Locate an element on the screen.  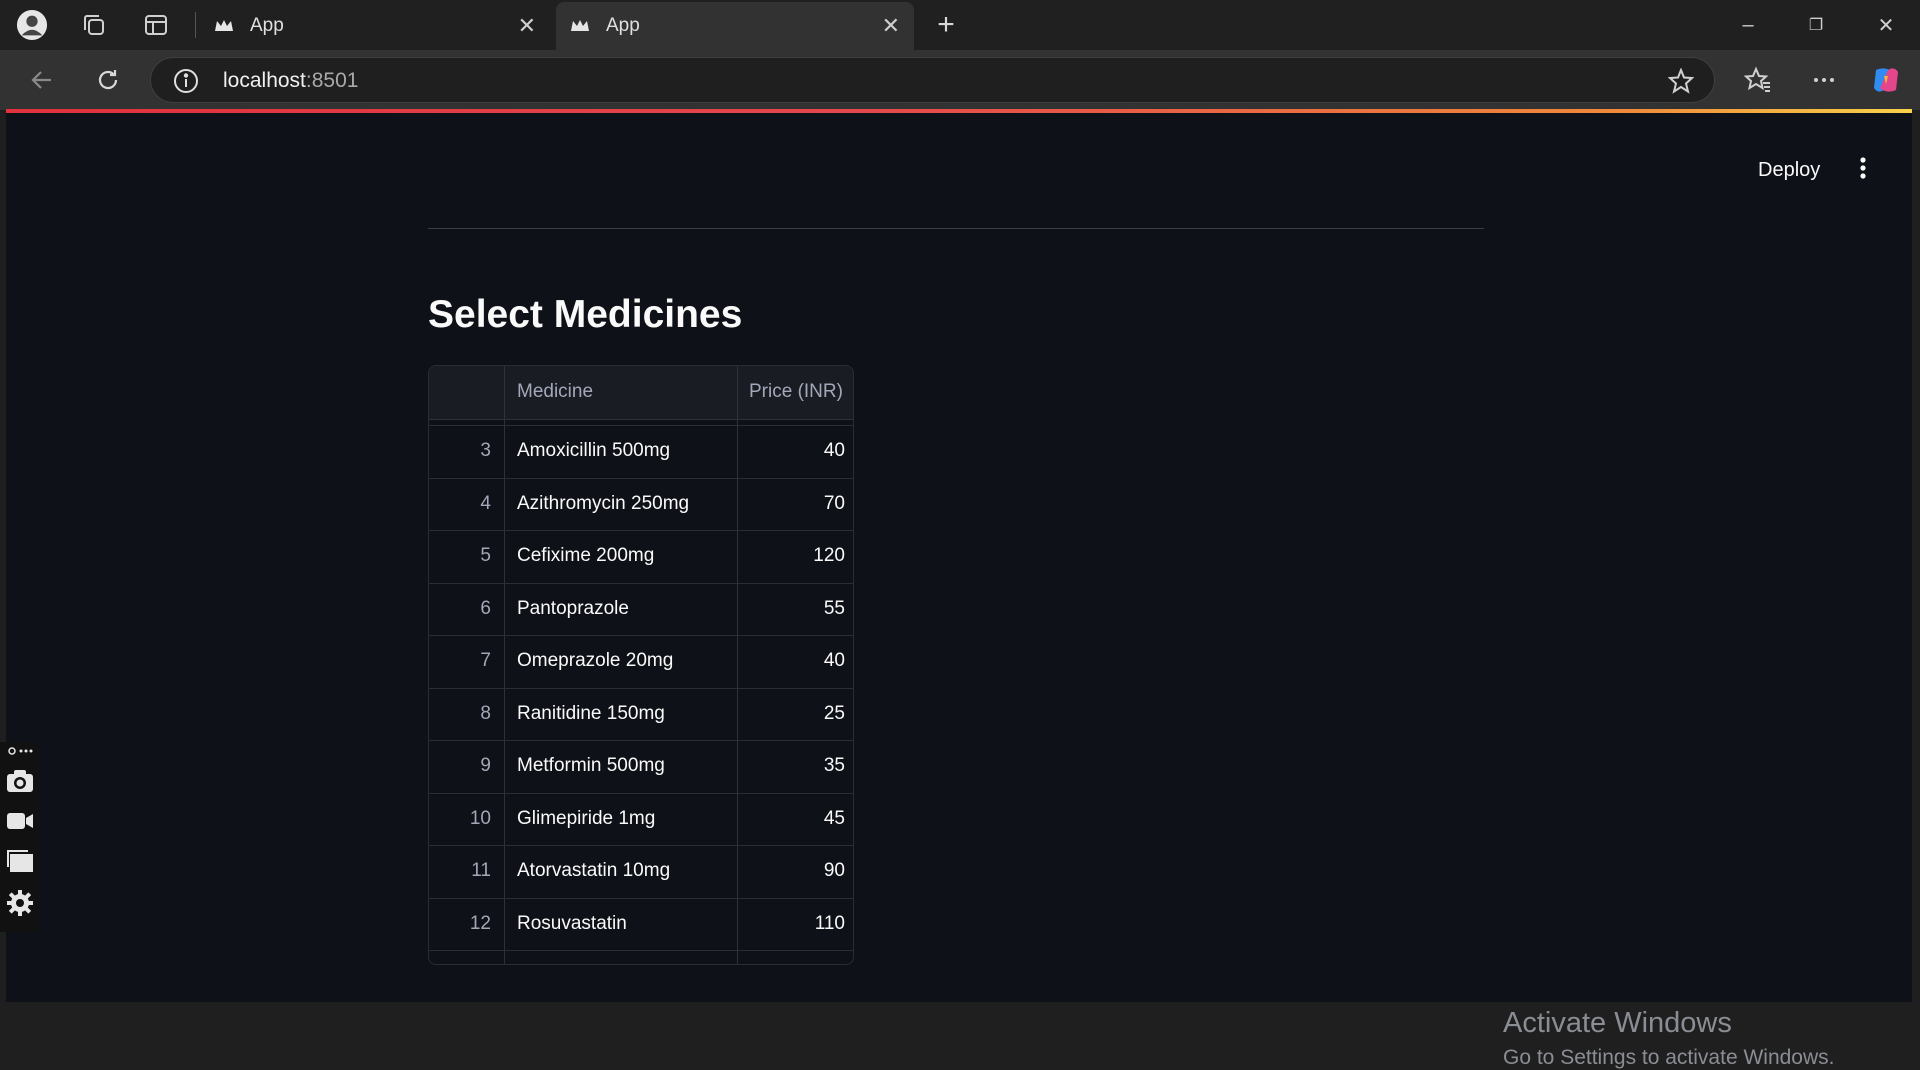
tab-app-1: App ✕ is located at coordinates (375, 26).